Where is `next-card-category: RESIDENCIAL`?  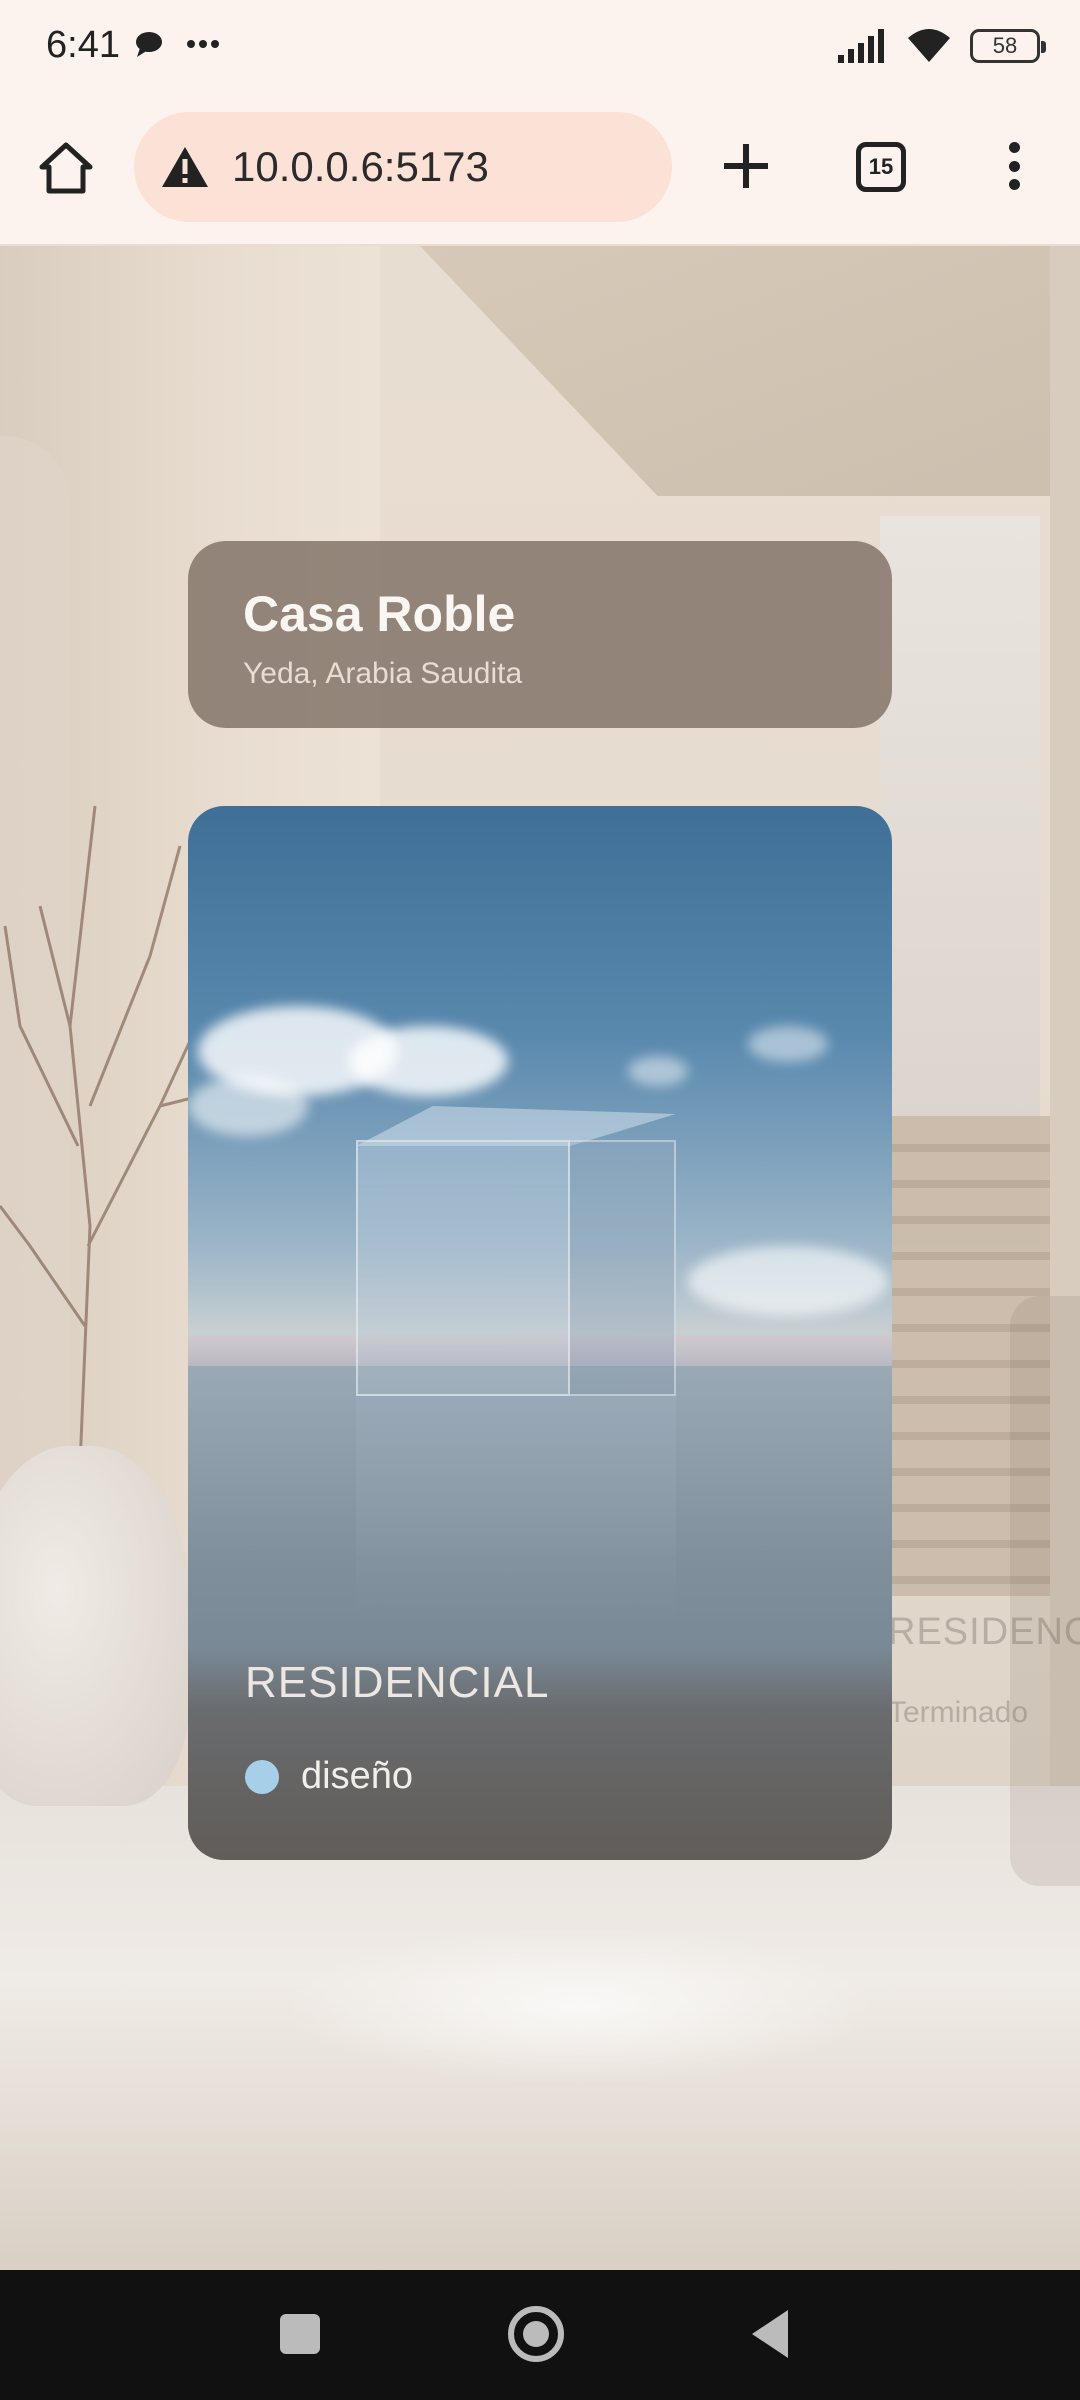 next-card-category: RESIDENCIAL is located at coordinates (984, 1632).